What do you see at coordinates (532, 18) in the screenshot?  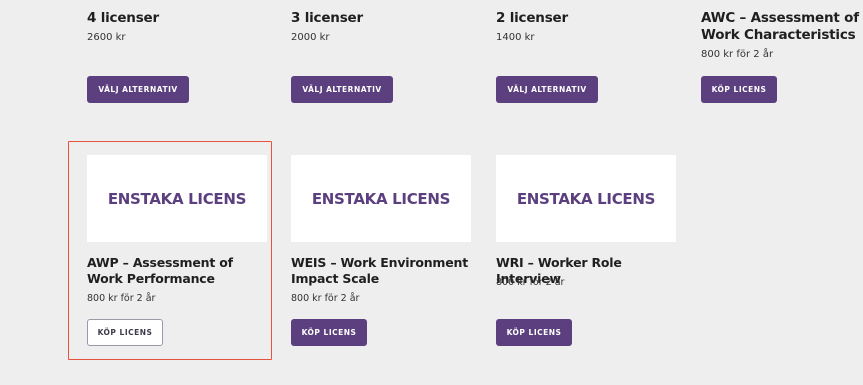 I see `product-title: 2 licenser` at bounding box center [532, 18].